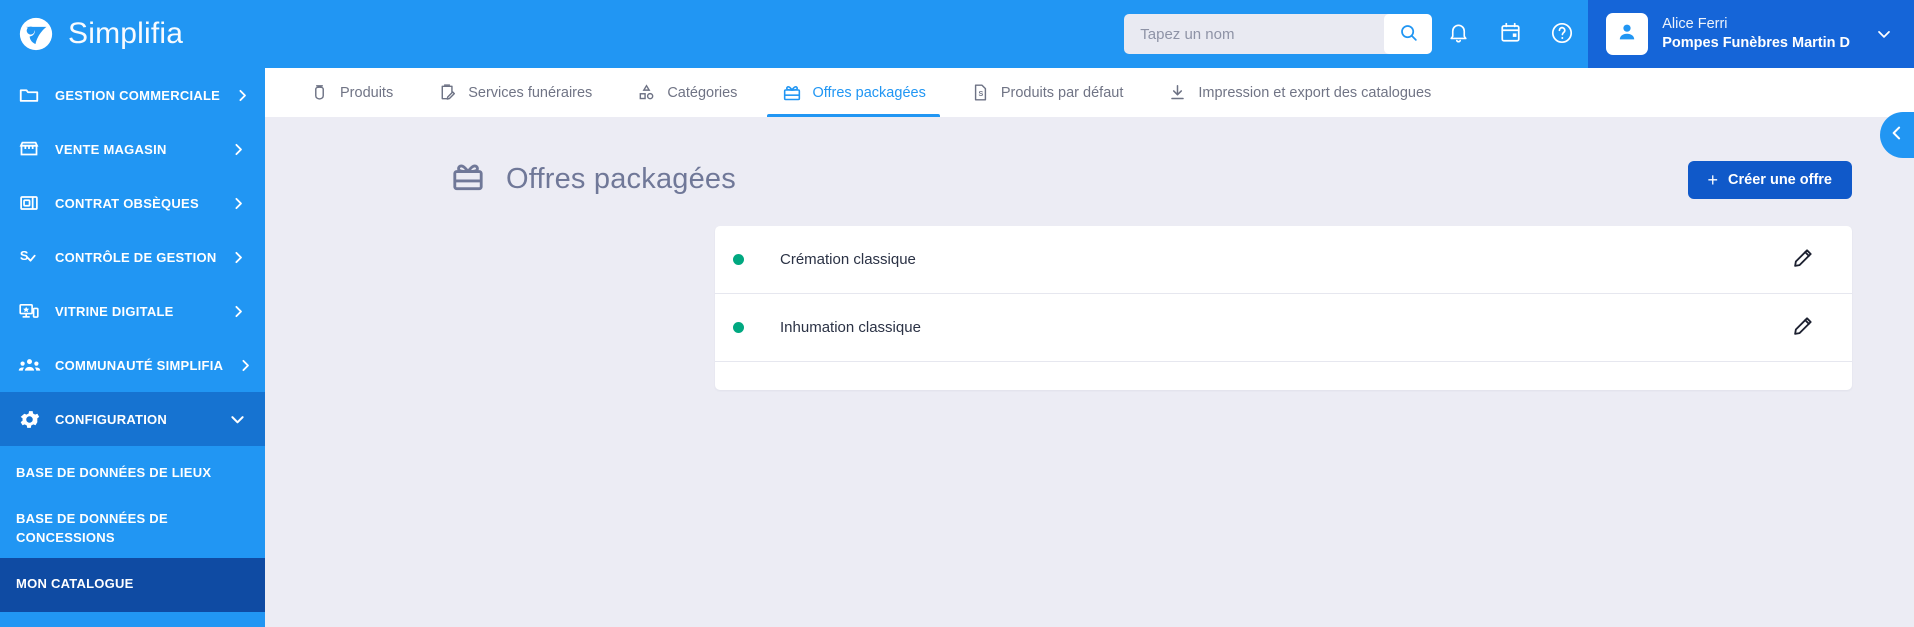 The image size is (1914, 627). I want to click on sidebar-item-controle-de-gestion: S CONTRÔLE DE GESTION, so click(132, 257).